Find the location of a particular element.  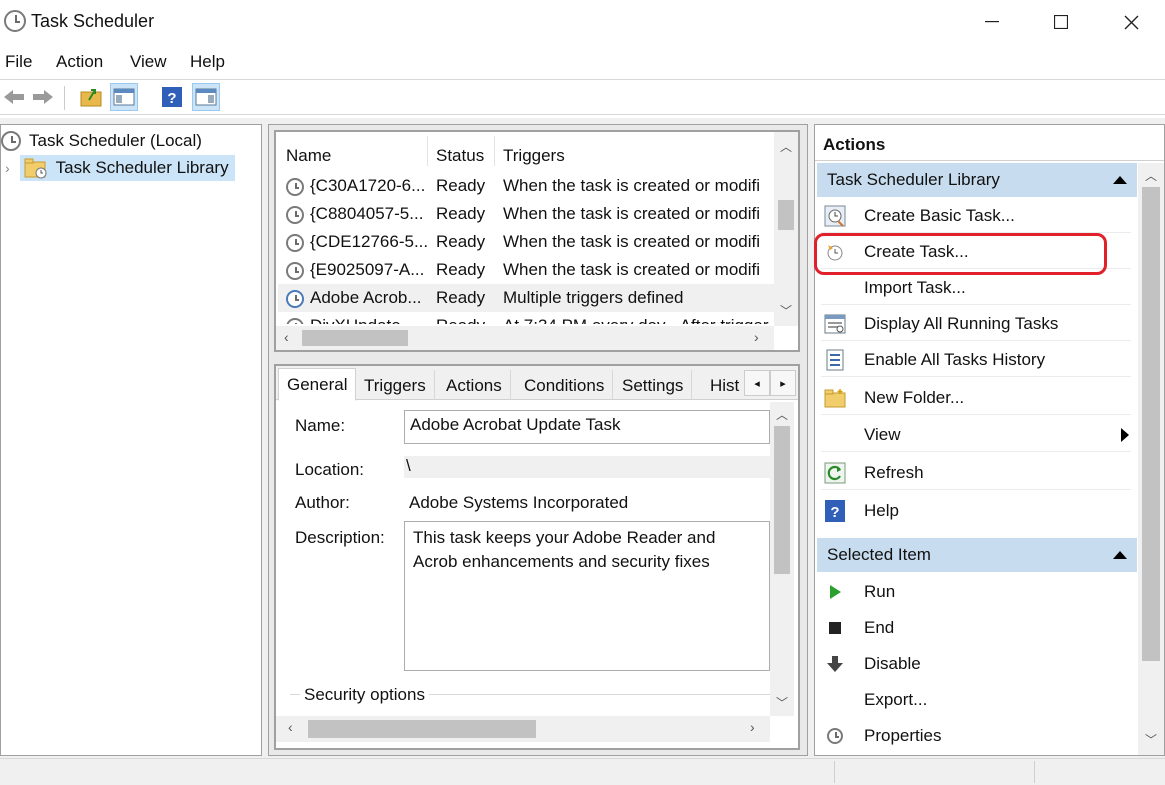

name-field: Adobe Acrobat Update Task is located at coordinates (587, 427).